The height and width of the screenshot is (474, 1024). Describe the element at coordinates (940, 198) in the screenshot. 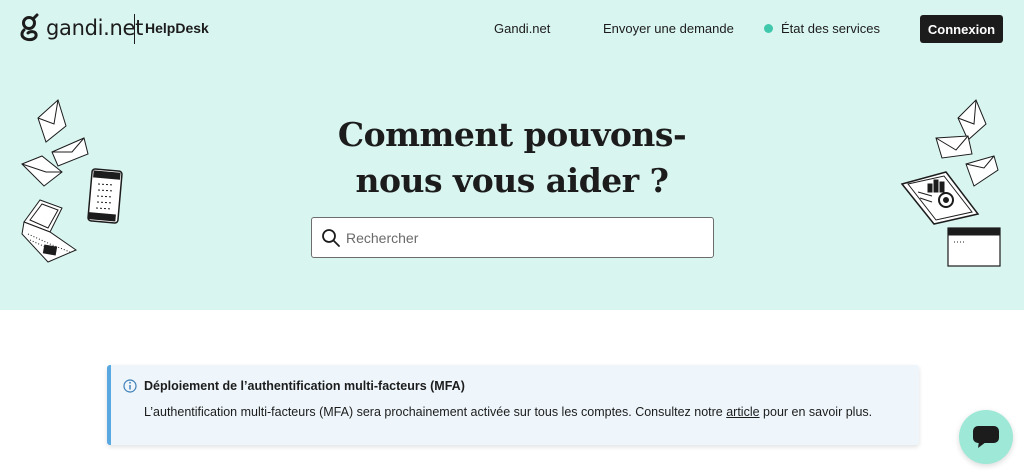

I see `tablet-icon` at that location.